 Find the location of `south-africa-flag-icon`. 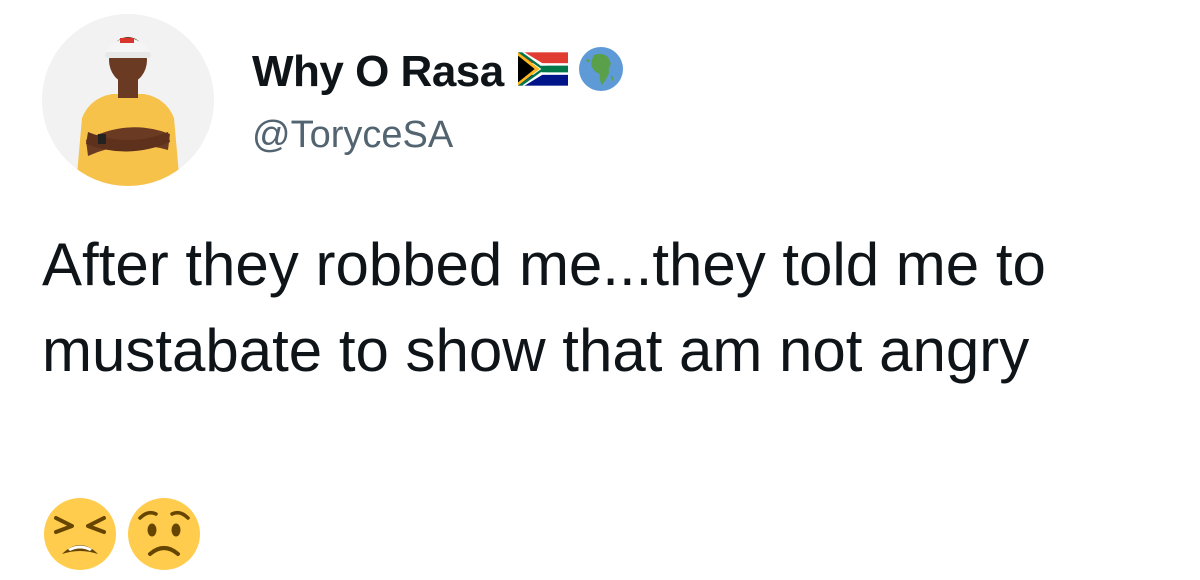

south-africa-flag-icon is located at coordinates (542, 71).